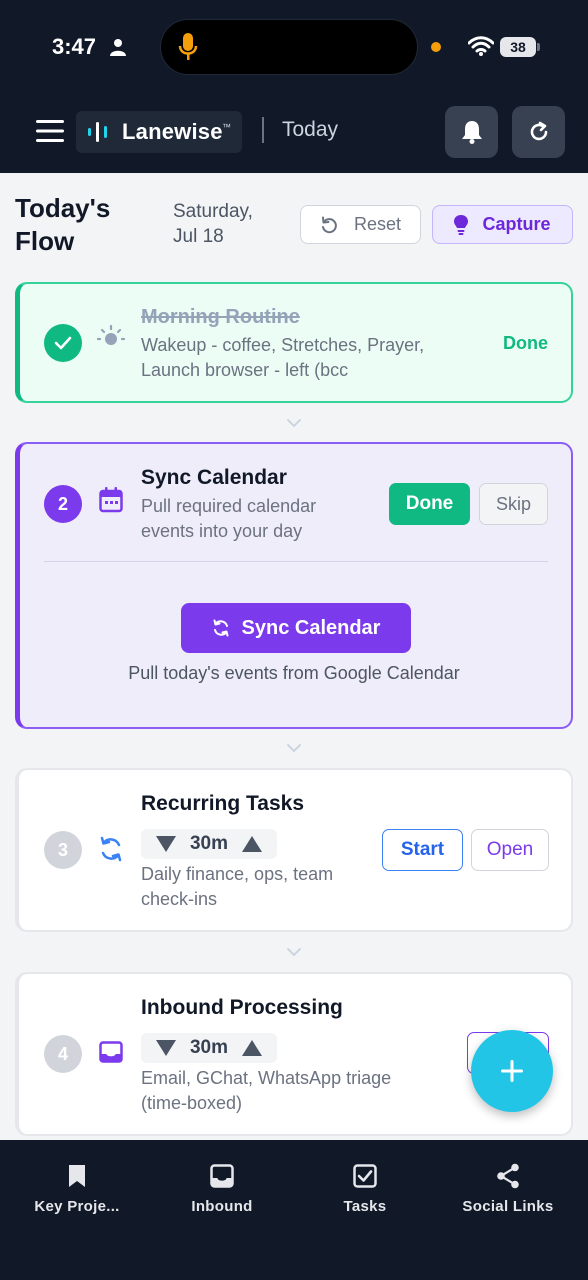 The height and width of the screenshot is (1280, 588). What do you see at coordinates (518, 47) in the screenshot?
I see `battery-indicator: 38` at bounding box center [518, 47].